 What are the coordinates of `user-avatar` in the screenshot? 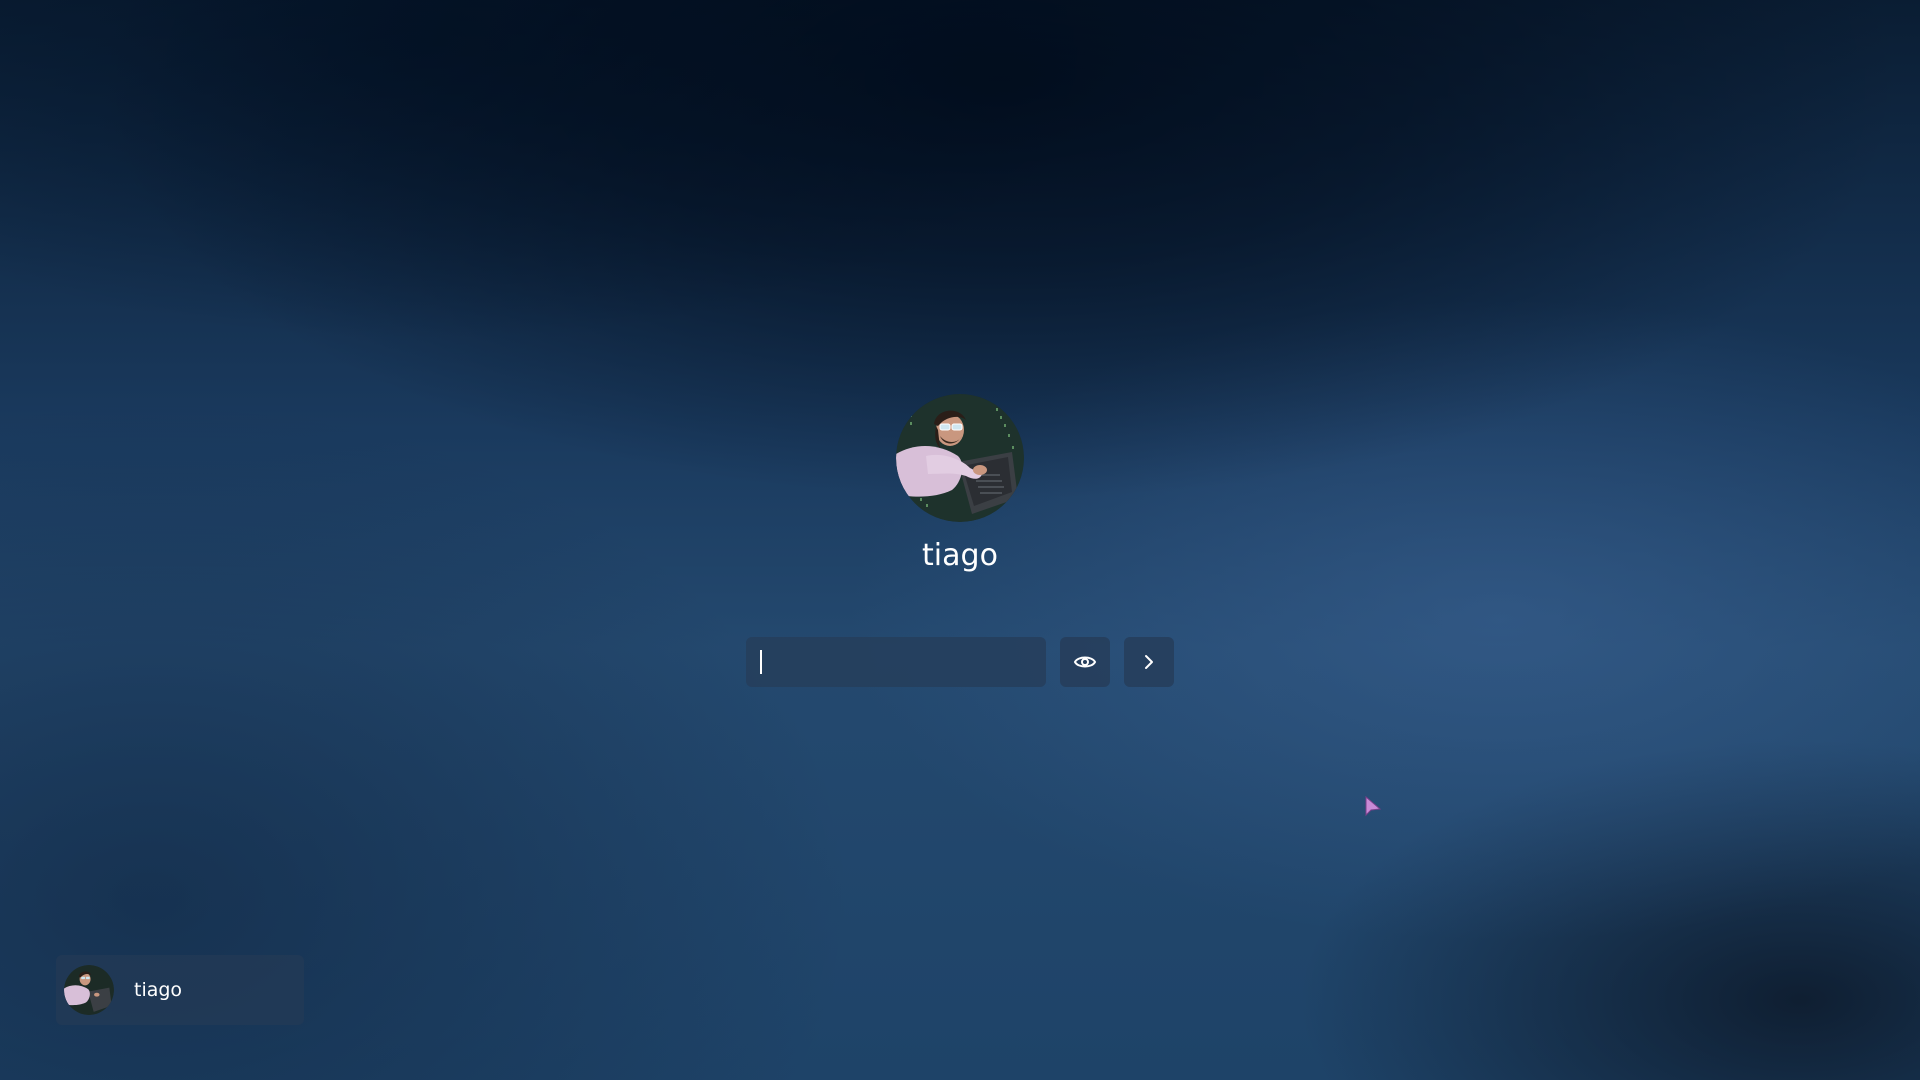 It's located at (960, 458).